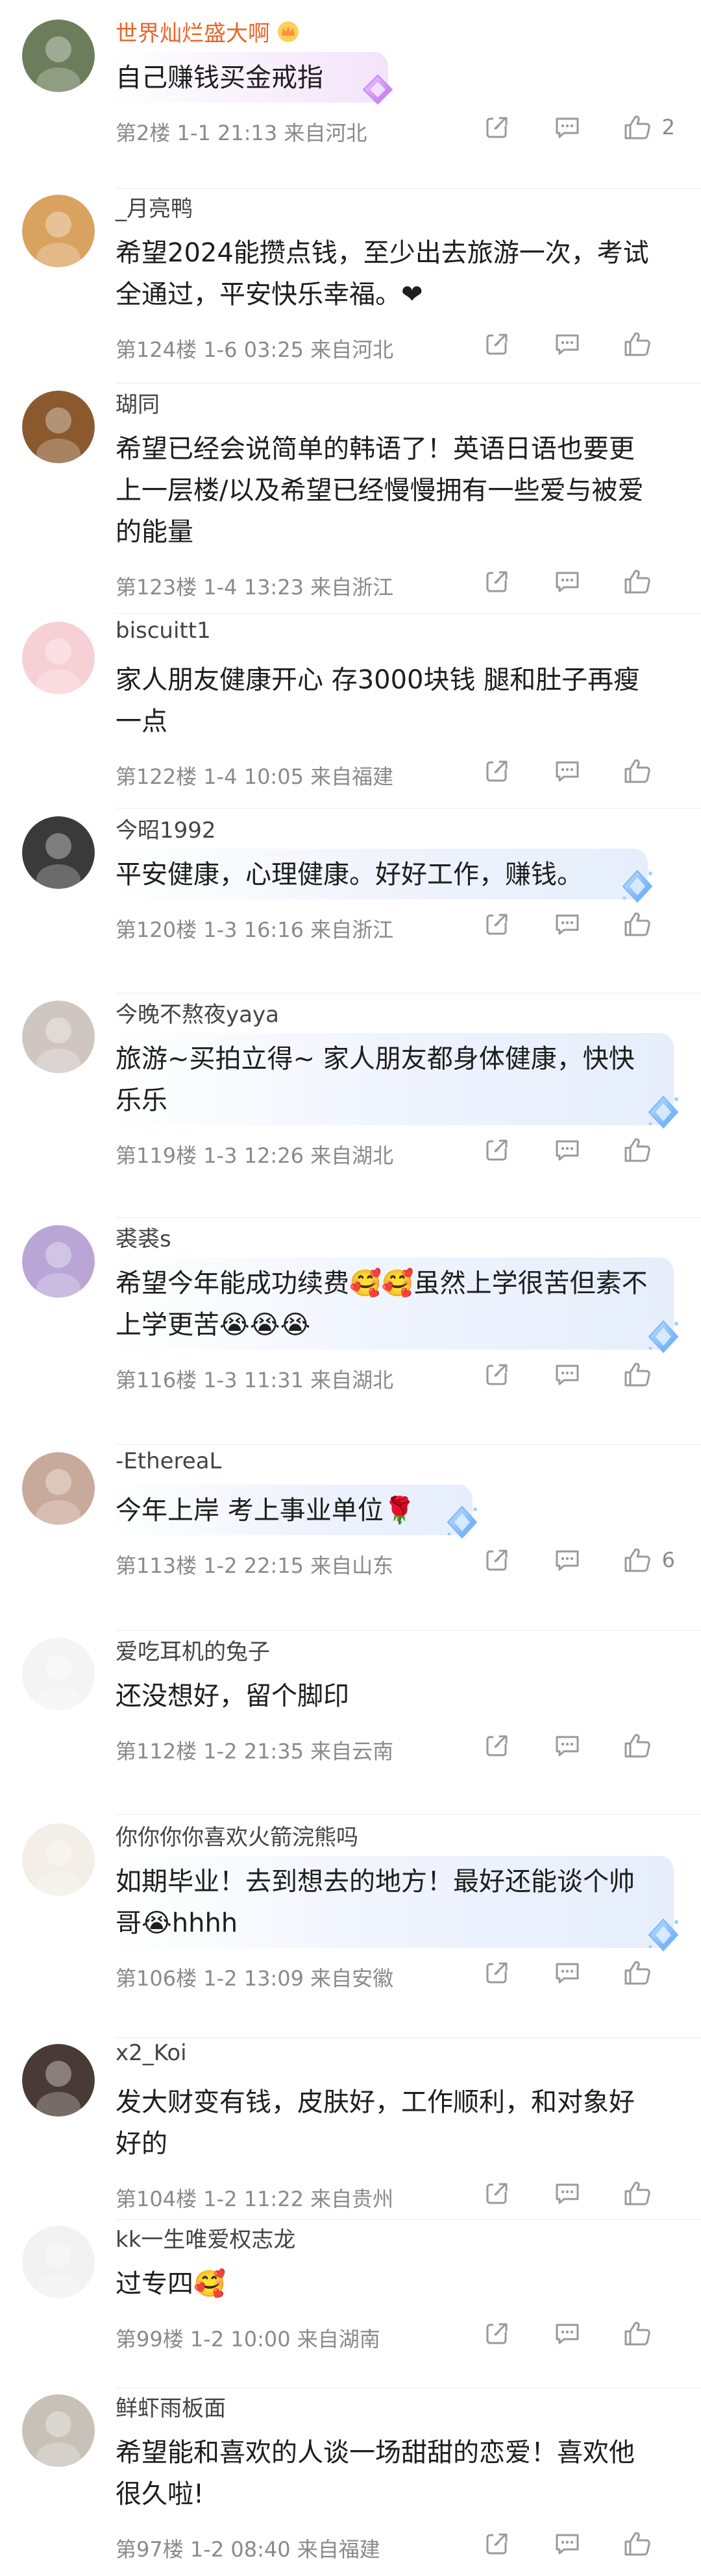 The width and height of the screenshot is (701, 2576). I want to click on ip-location: 来自贵州, so click(352, 2199).